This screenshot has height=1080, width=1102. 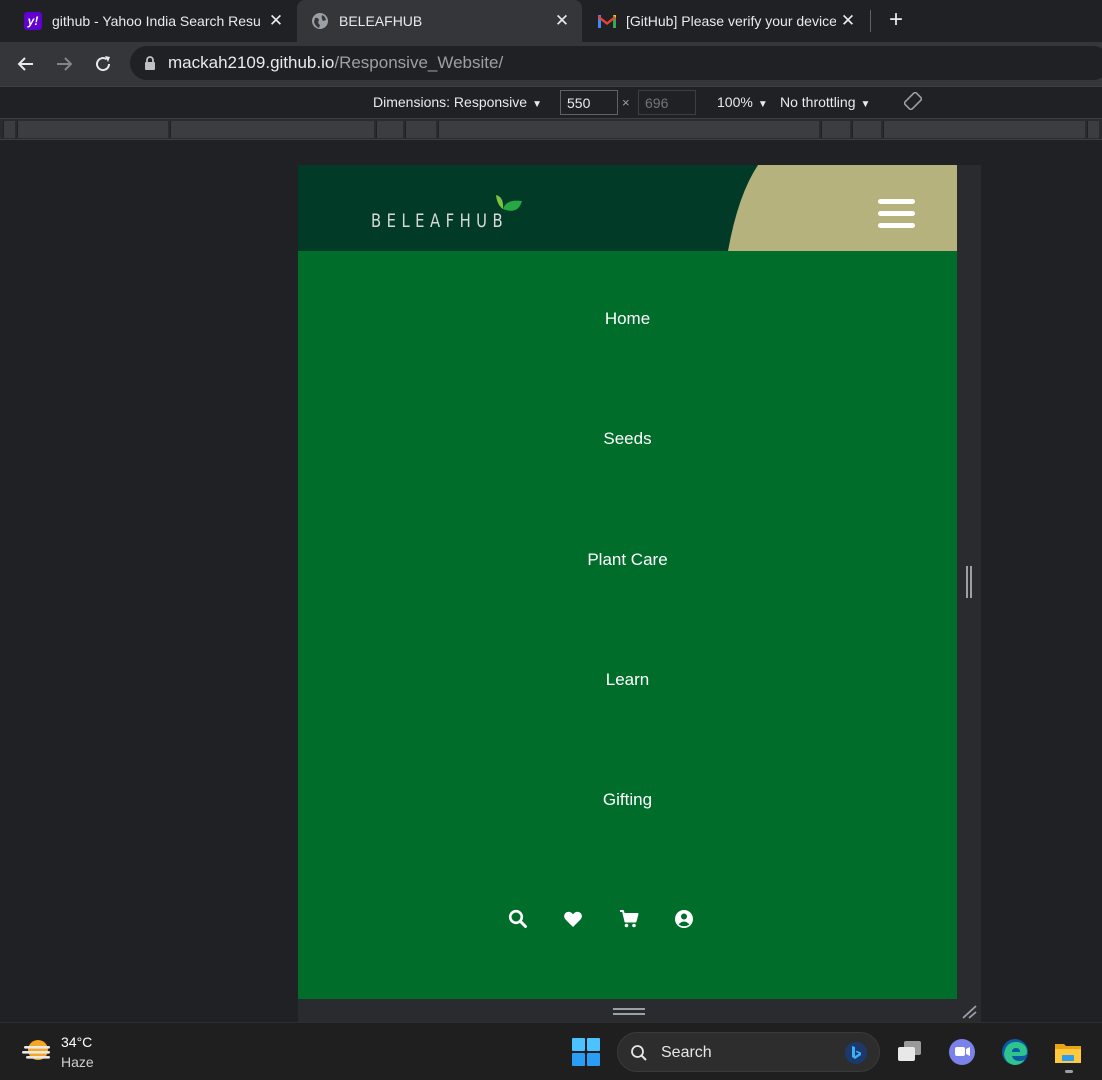 I want to click on teams-chat-icon, so click(x=962, y=1052).